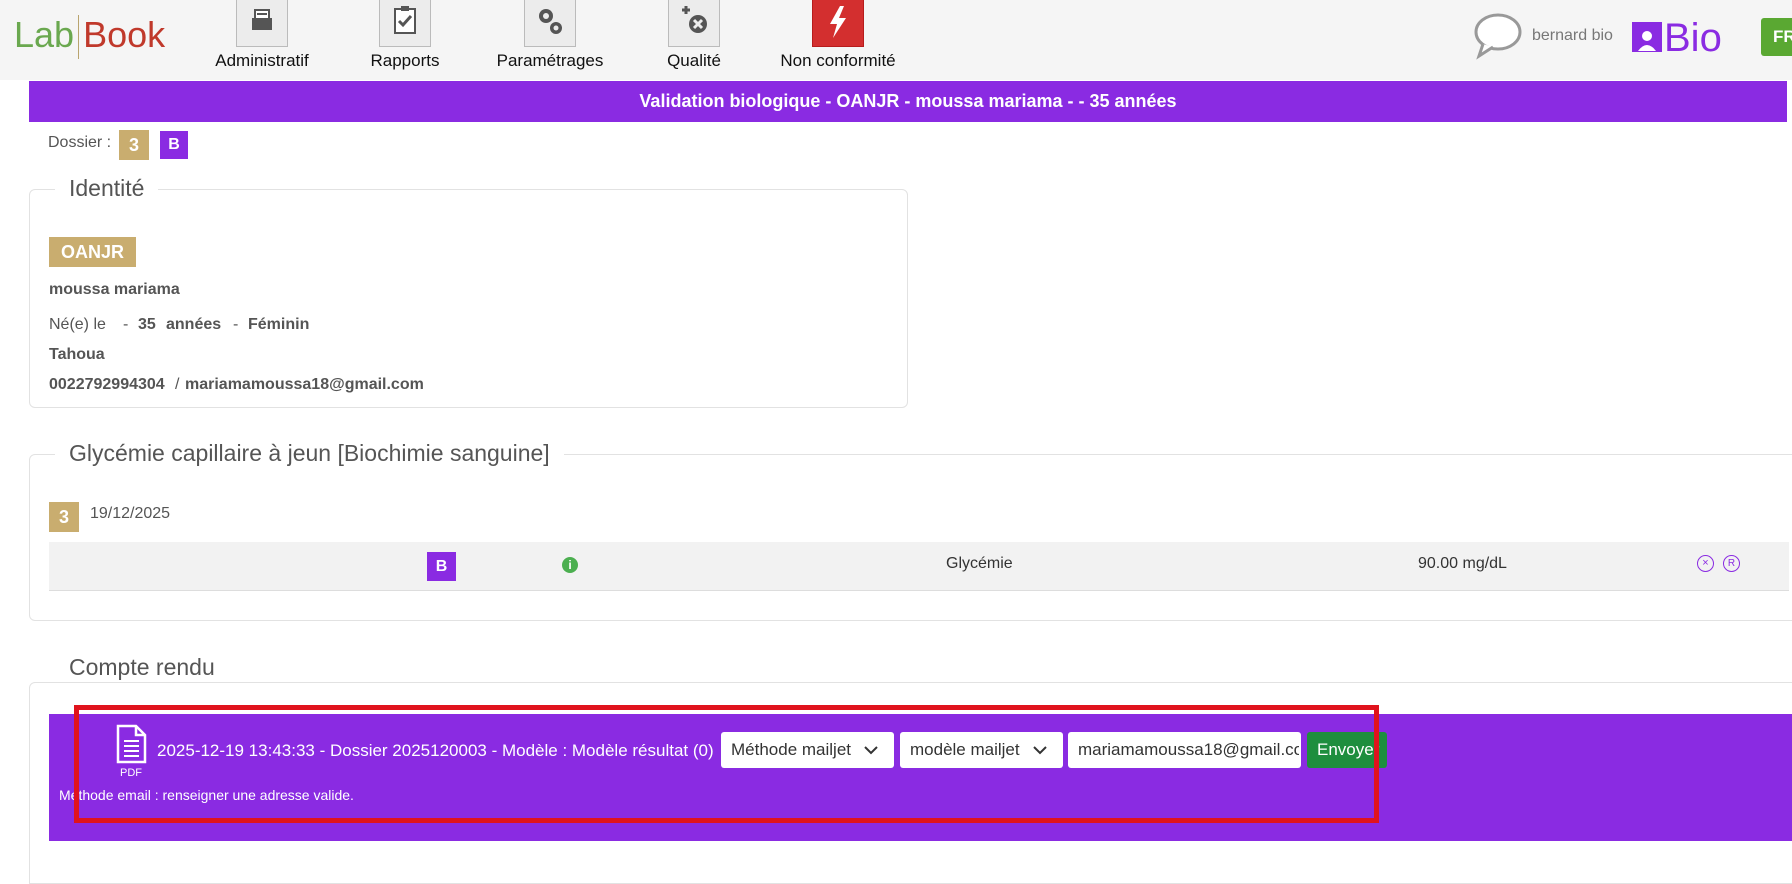  What do you see at coordinates (550, 60) in the screenshot?
I see `nav-label: Paramétrages` at bounding box center [550, 60].